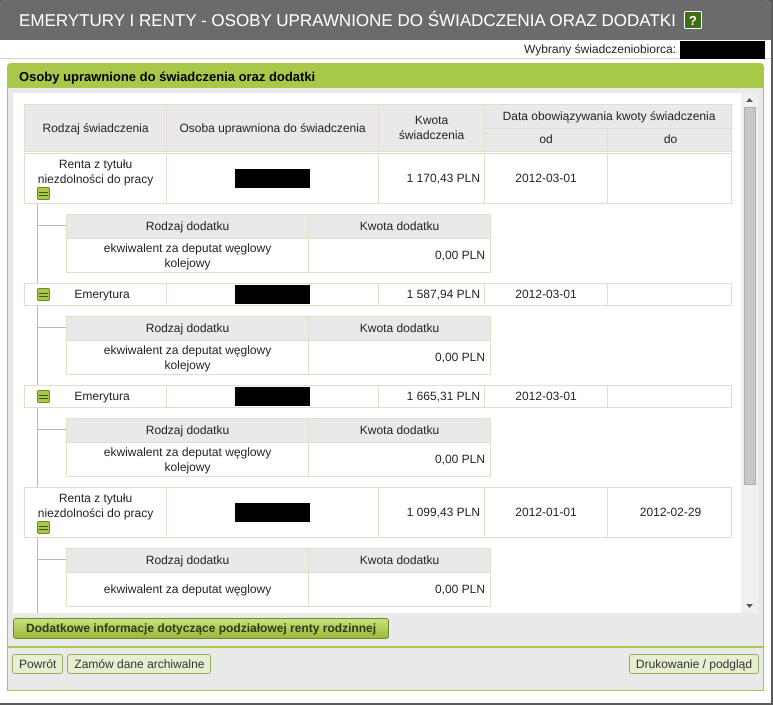  Describe the element at coordinates (167, 76) in the screenshot. I see `panel-title: Osoby uprawnione do świadczenia oraz dodatki` at that location.